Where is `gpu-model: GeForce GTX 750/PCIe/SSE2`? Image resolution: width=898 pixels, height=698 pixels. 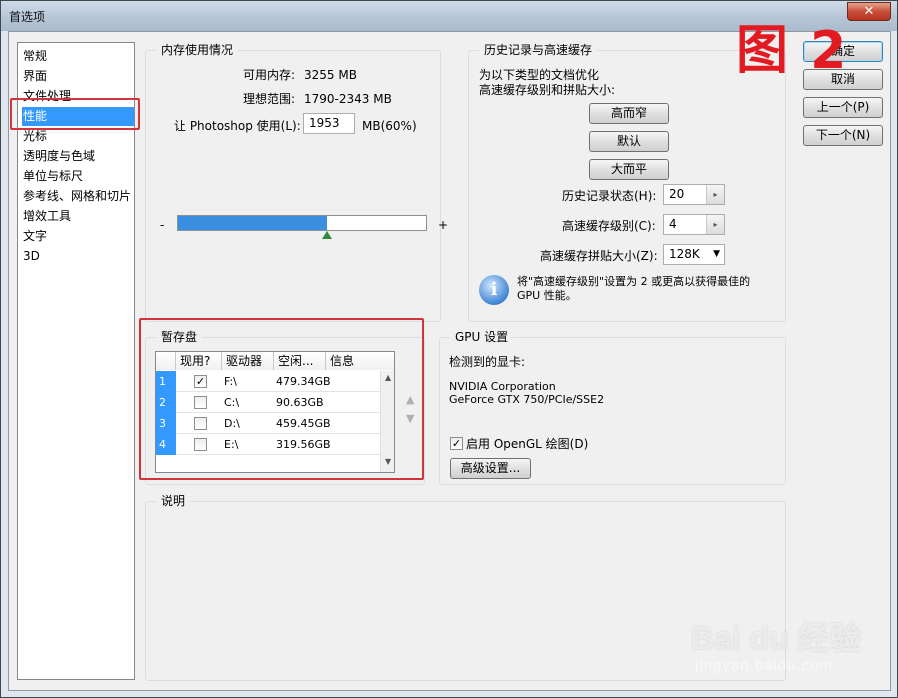 gpu-model: GeForce GTX 750/PCIe/SSE2 is located at coordinates (527, 399).